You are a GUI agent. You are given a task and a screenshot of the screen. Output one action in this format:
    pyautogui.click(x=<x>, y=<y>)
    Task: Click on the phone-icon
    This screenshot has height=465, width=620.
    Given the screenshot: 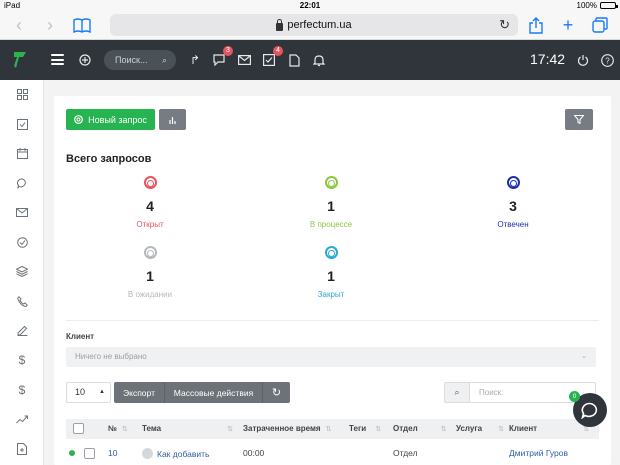 What is the action you would take?
    pyautogui.click(x=22, y=301)
    